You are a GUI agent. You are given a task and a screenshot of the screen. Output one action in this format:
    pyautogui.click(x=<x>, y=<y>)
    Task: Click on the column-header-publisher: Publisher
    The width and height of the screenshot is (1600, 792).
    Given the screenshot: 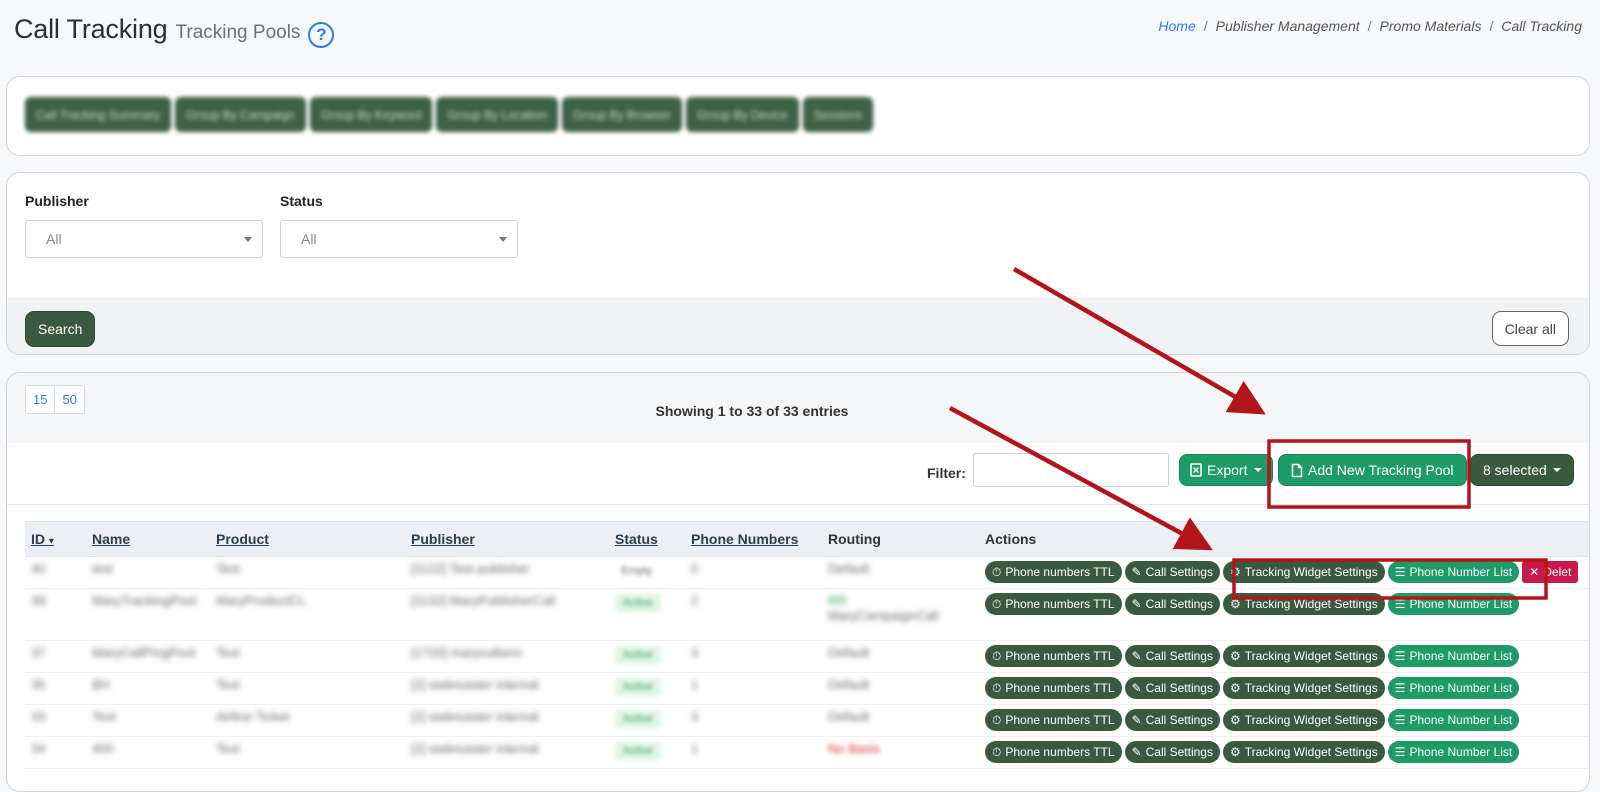 What is the action you would take?
    pyautogui.click(x=507, y=539)
    